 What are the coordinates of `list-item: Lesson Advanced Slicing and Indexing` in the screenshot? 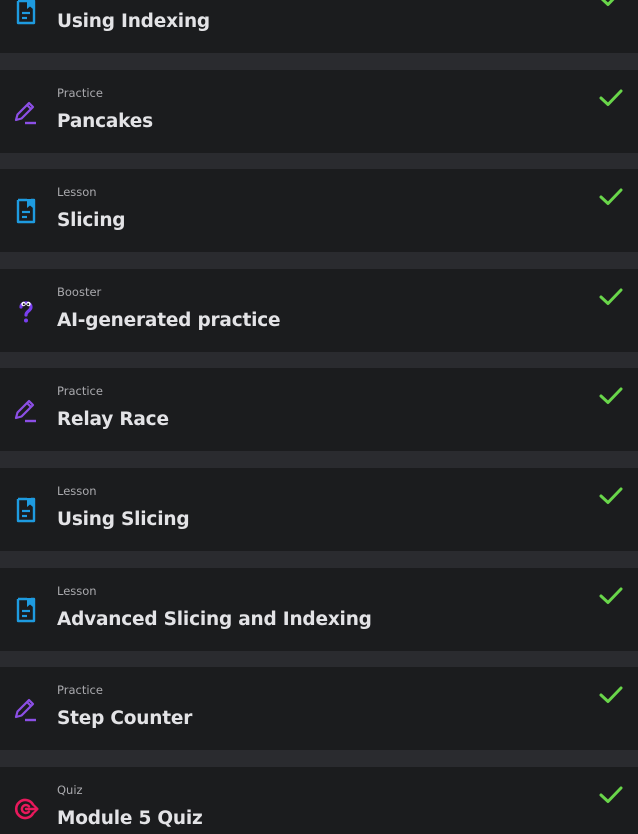 It's located at (319, 609).